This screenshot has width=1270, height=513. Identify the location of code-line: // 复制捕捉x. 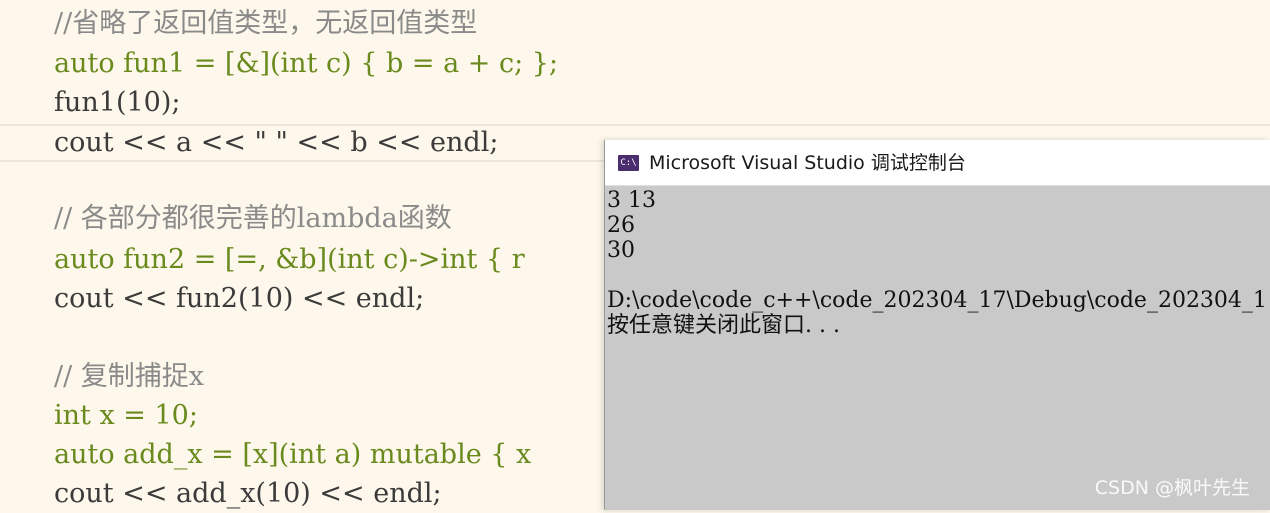
(129, 376).